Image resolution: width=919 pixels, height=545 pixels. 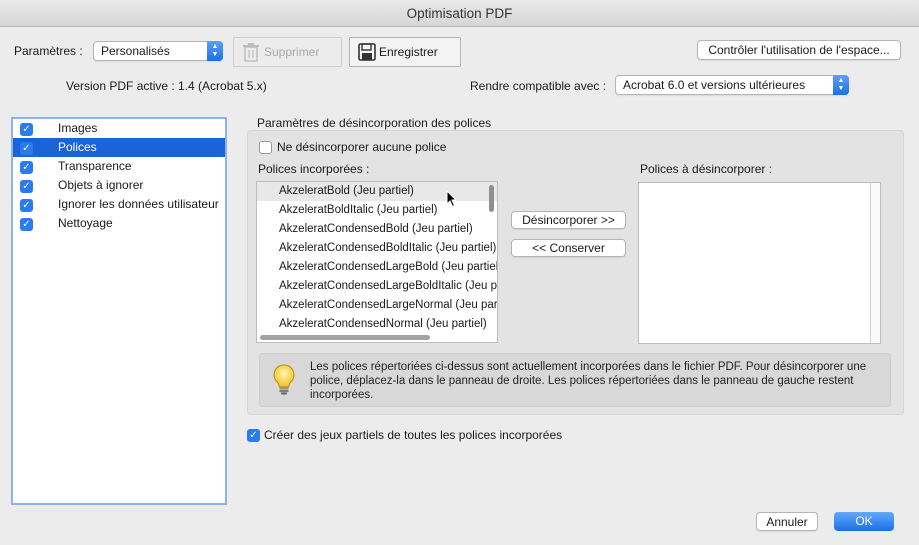 I want to click on sidebar-item-transparence: ✓ Transparence, so click(x=119, y=166).